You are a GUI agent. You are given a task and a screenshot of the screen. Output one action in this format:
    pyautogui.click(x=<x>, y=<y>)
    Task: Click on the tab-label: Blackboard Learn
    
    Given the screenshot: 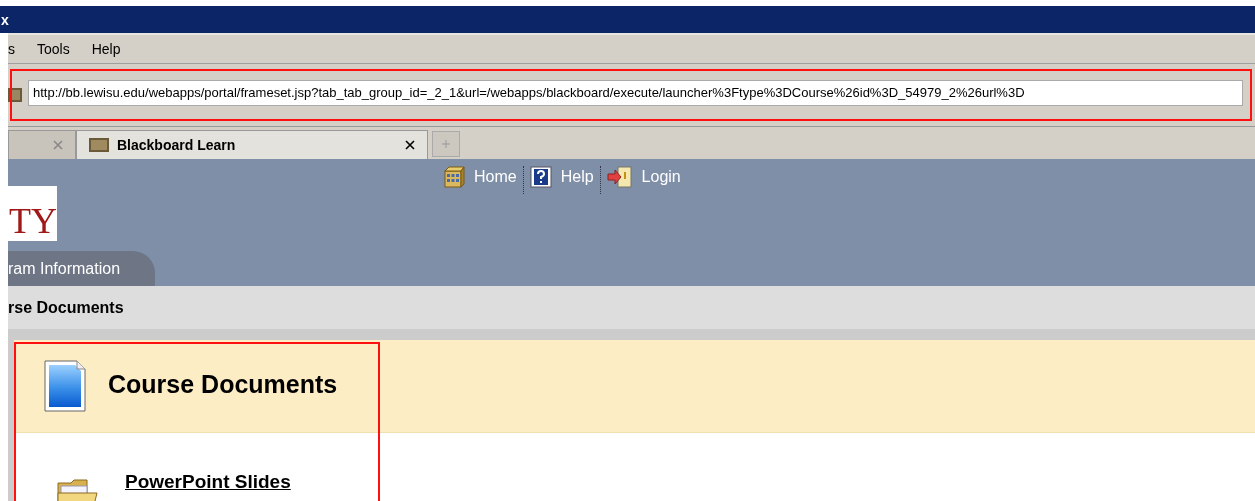 What is the action you would take?
    pyautogui.click(x=177, y=145)
    